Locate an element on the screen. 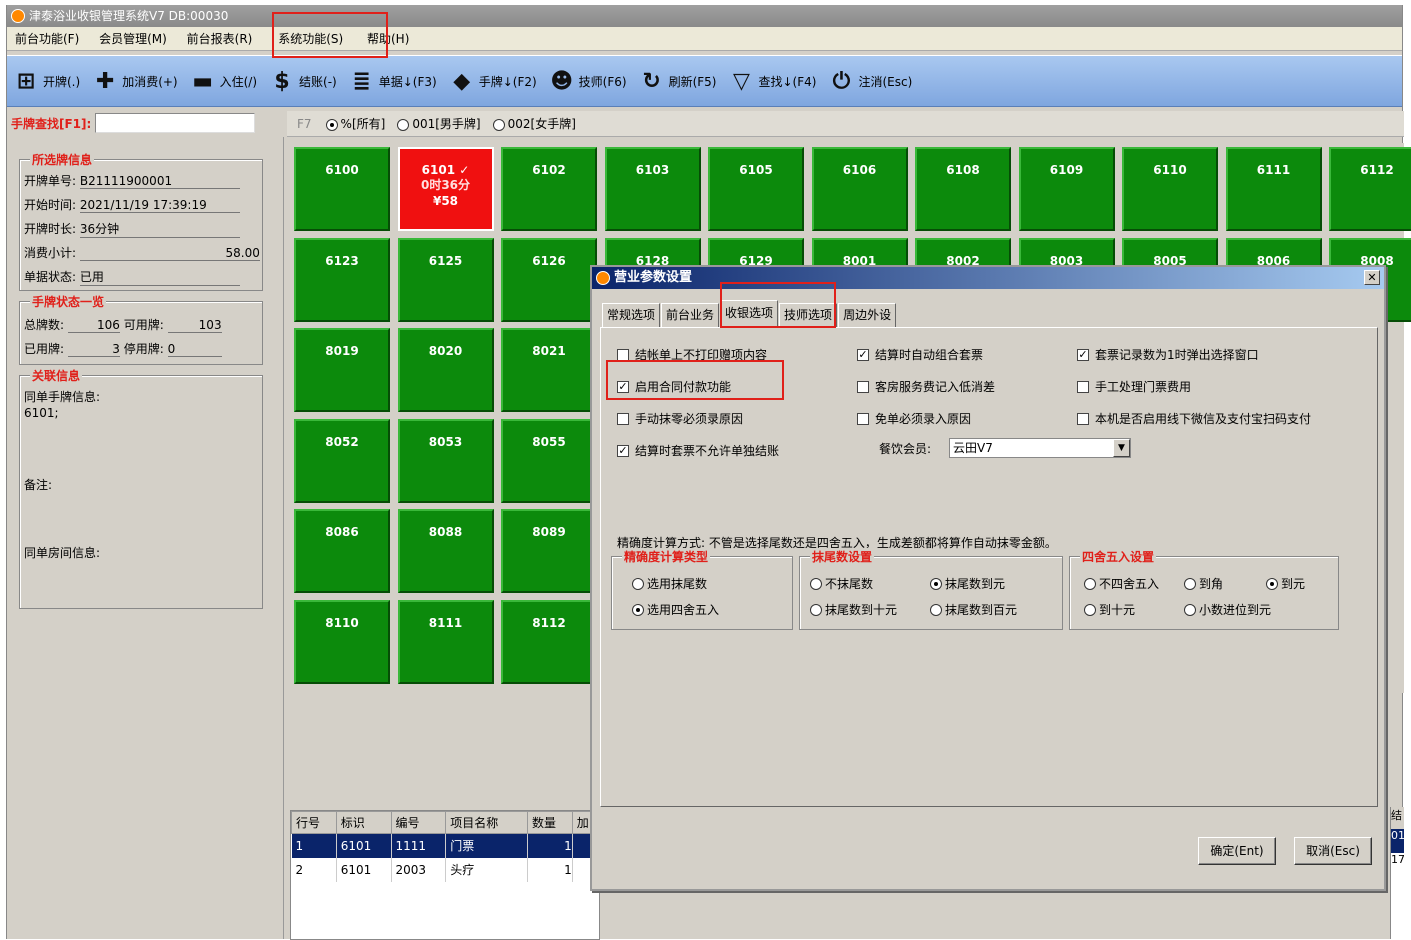  option-checkbox: 免单必须录入原因 is located at coordinates (914, 418).